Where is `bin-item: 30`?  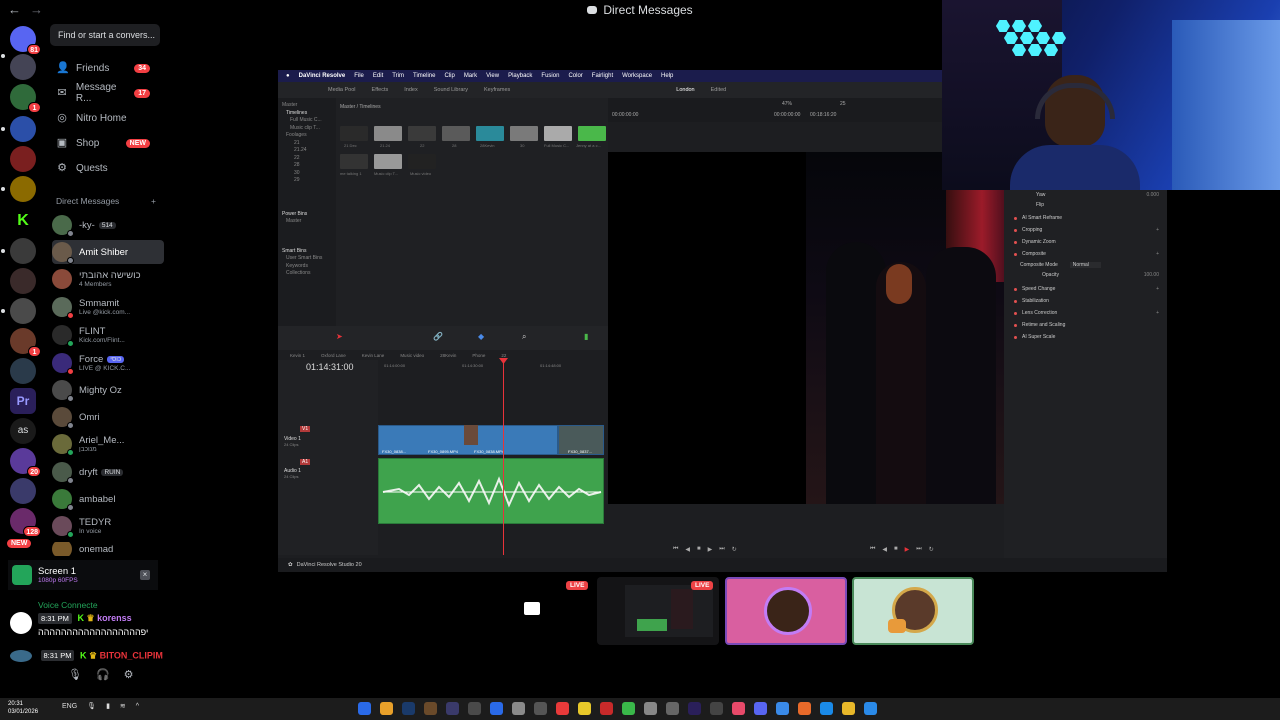 bin-item: 30 is located at coordinates (307, 174).